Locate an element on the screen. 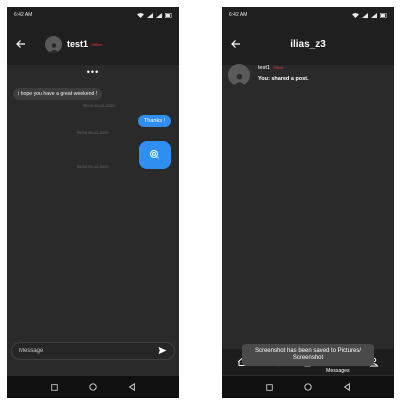  incoming-message: i hope you have a great weekend ! is located at coordinates (58, 94).